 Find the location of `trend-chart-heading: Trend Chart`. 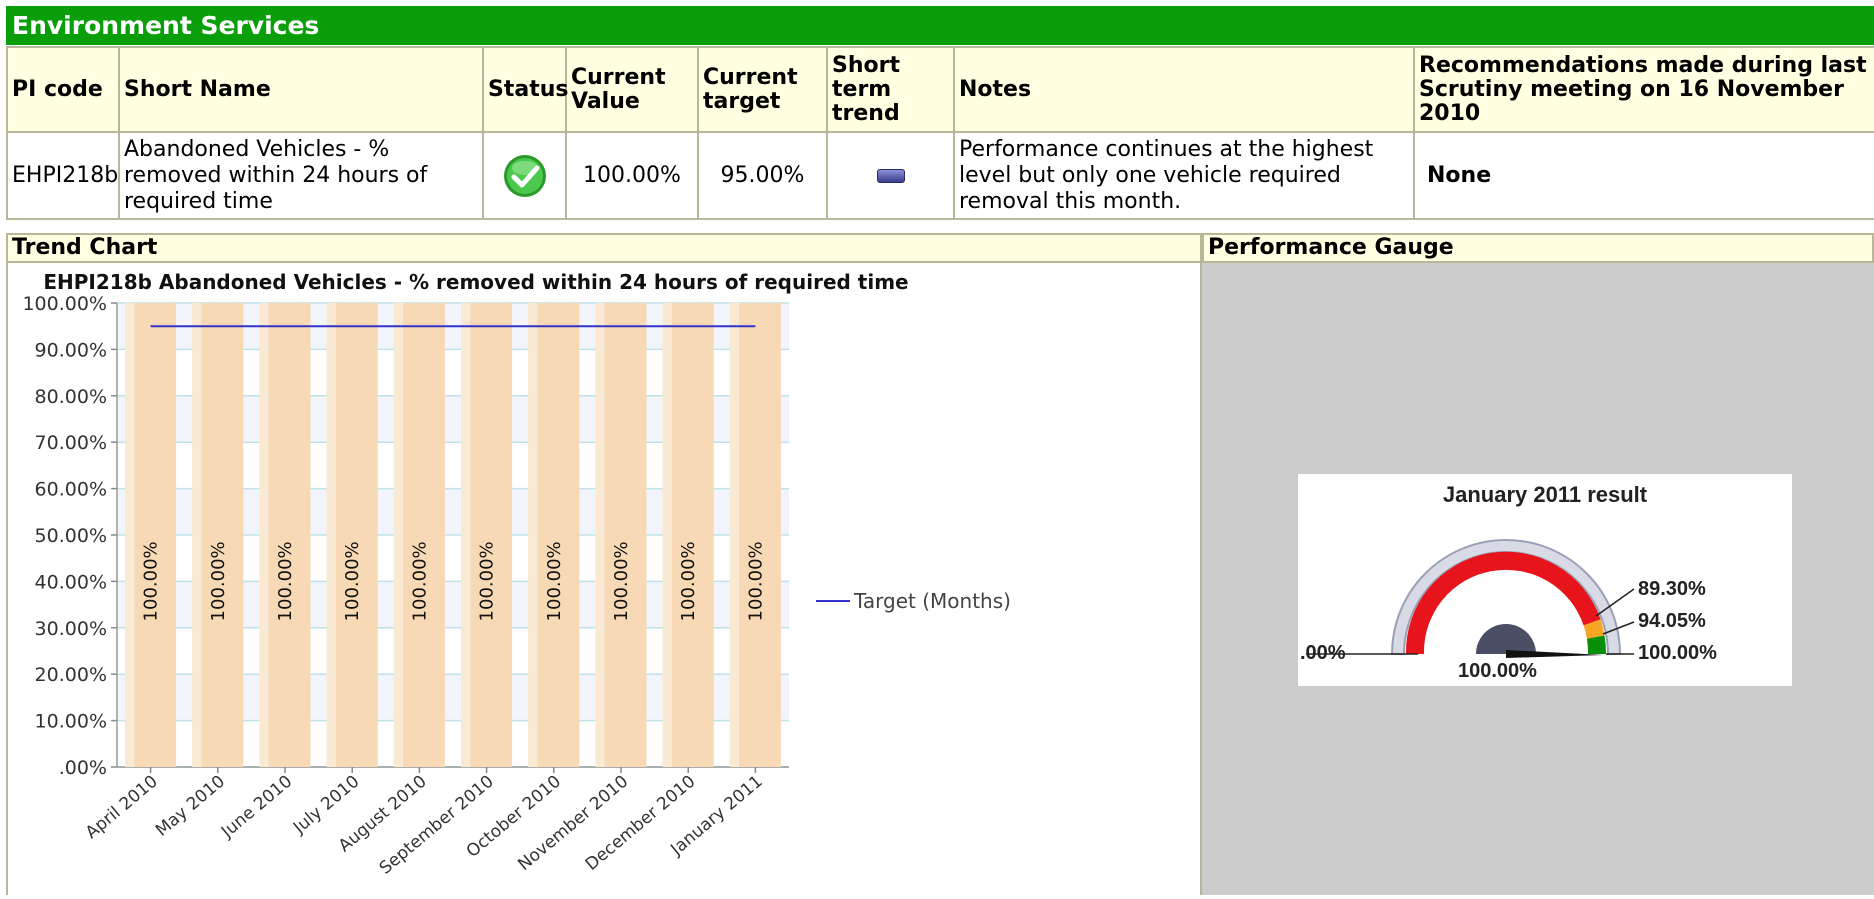

trend-chart-heading: Trend Chart is located at coordinates (604, 248).